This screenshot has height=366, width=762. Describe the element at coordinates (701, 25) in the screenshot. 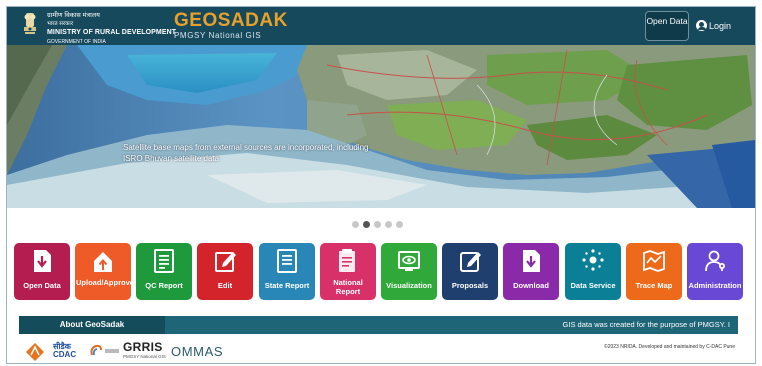

I see `user-icon` at that location.